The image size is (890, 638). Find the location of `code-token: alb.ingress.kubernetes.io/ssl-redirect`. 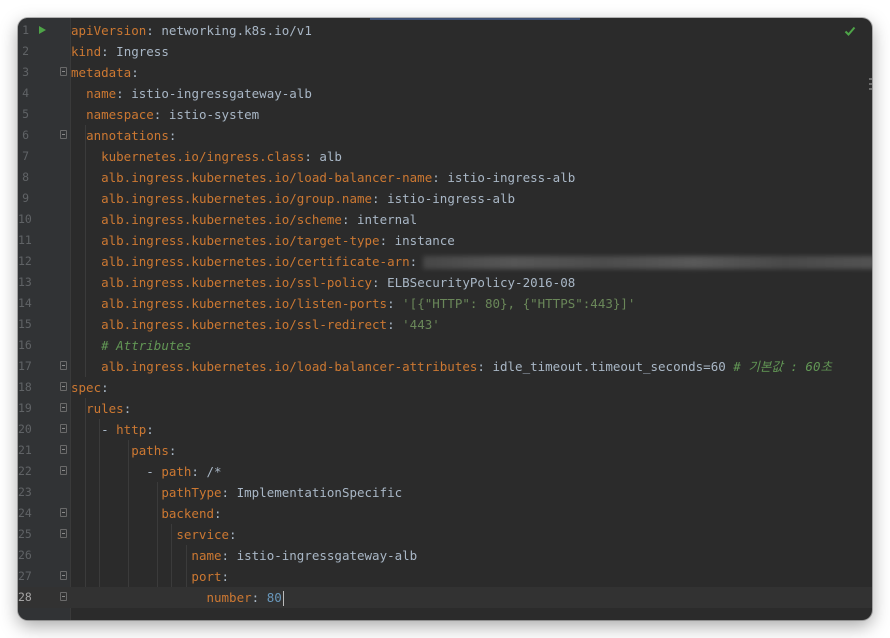

code-token: alb.ingress.kubernetes.io/ssl-redirect is located at coordinates (244, 324).